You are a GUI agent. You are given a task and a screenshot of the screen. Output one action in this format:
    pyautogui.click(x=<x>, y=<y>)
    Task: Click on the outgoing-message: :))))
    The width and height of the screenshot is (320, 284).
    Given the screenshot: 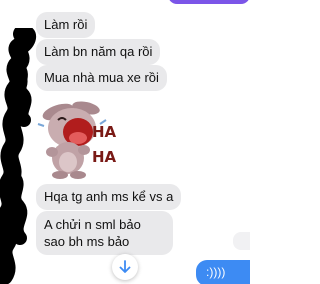 What is the action you would take?
    pyautogui.click(x=223, y=272)
    